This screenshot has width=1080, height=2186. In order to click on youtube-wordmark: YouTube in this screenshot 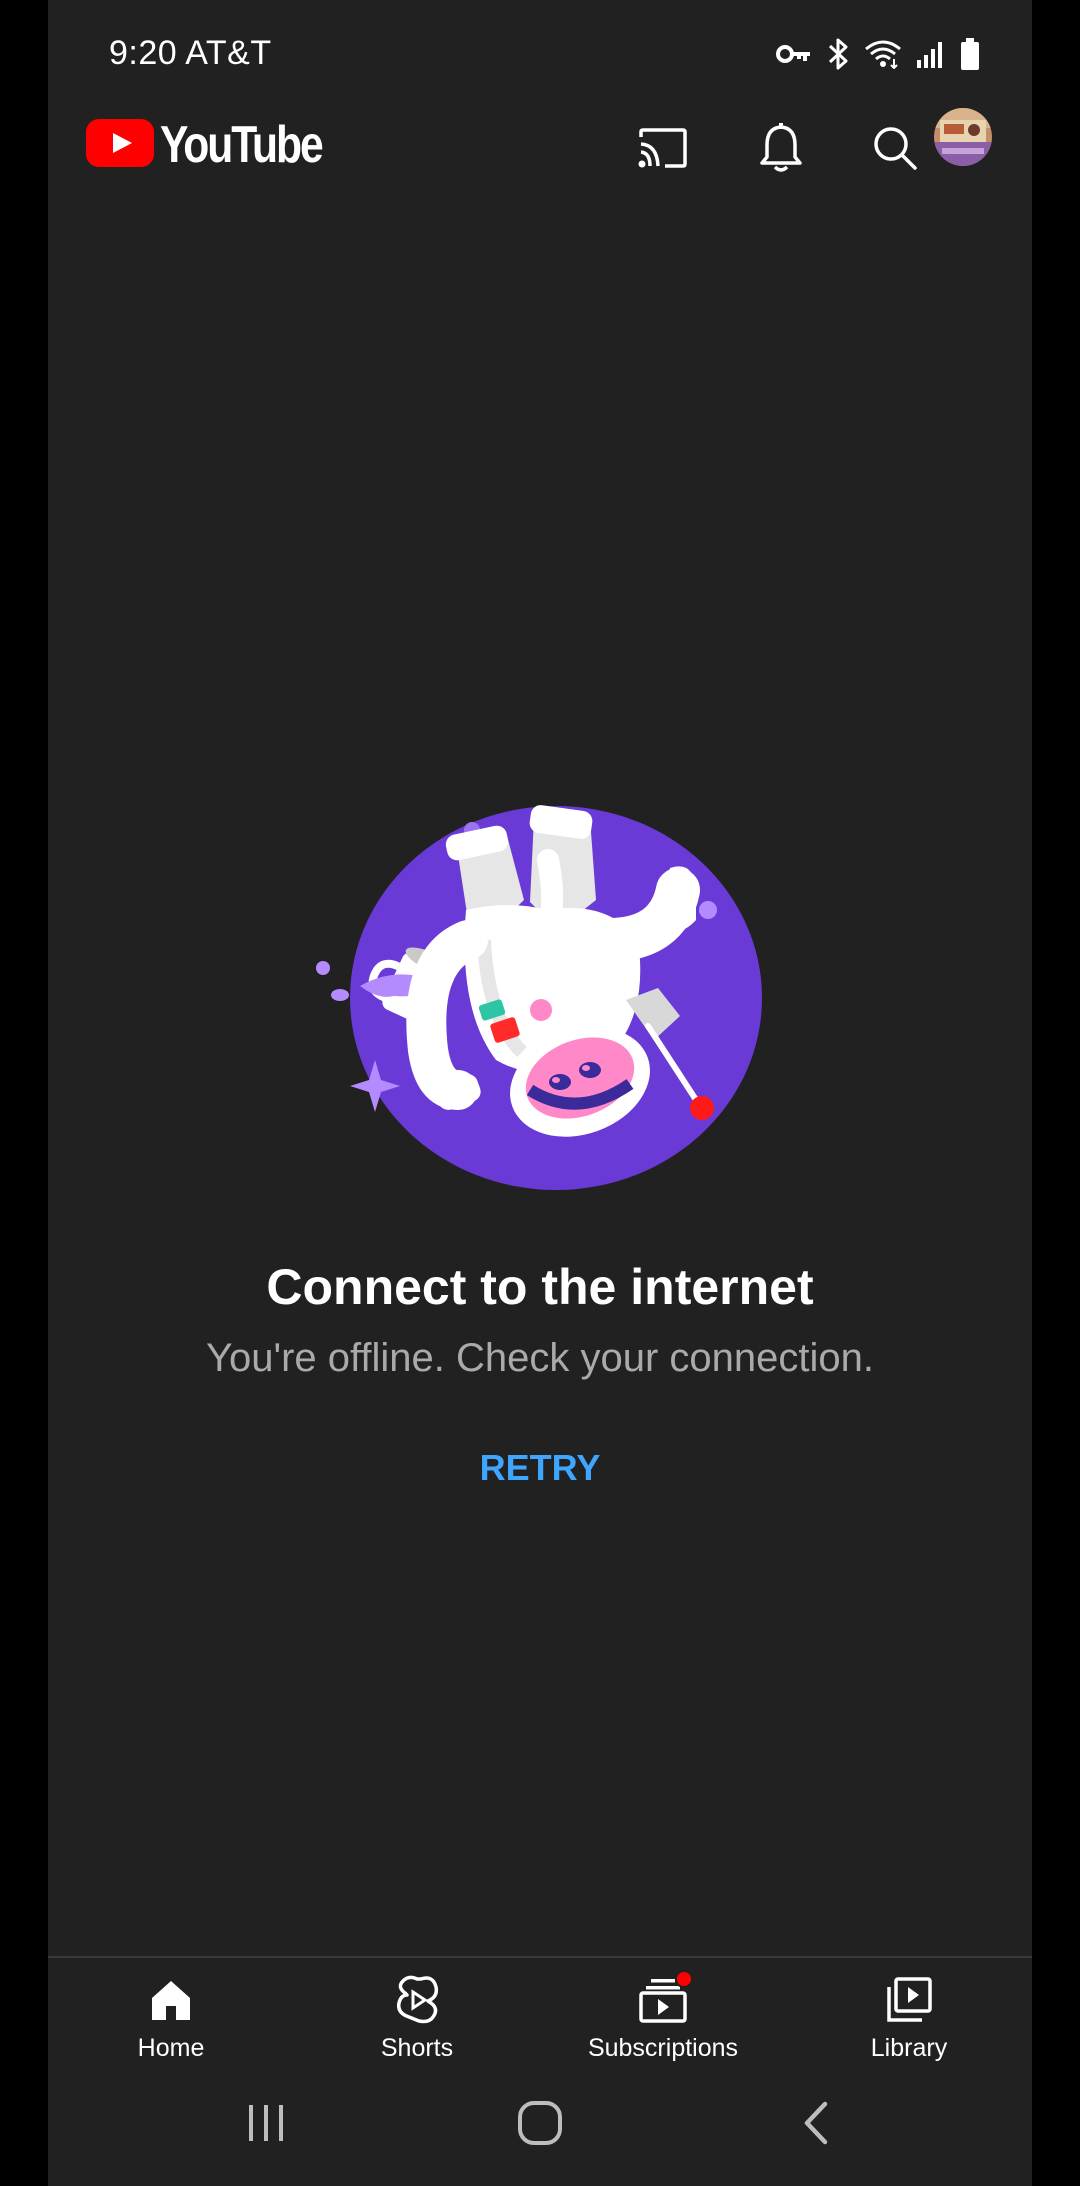, I will do `click(242, 145)`.